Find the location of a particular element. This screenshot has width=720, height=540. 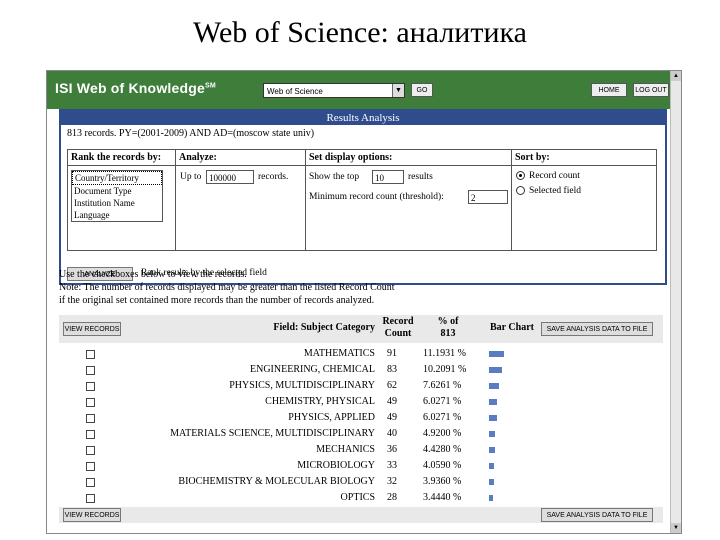

show-top-select: 10 is located at coordinates (388, 177).